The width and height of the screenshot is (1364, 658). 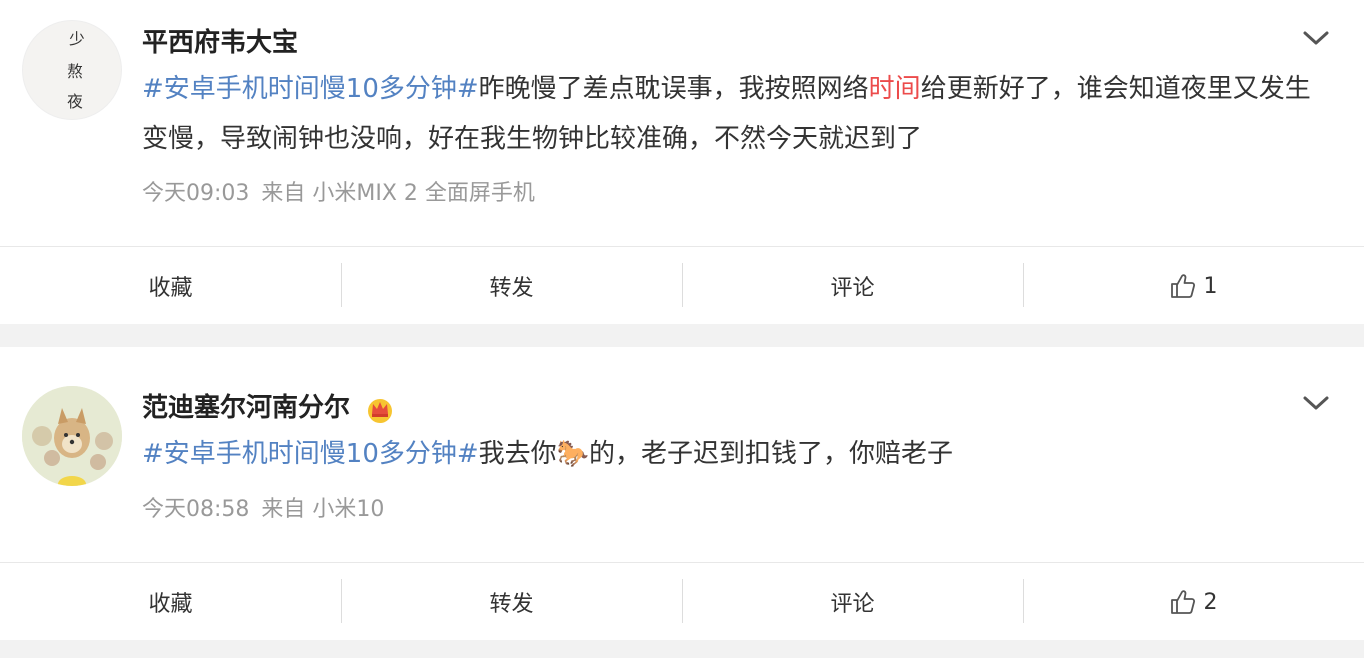 I want to click on post-time: 今天08:58, so click(x=196, y=509).